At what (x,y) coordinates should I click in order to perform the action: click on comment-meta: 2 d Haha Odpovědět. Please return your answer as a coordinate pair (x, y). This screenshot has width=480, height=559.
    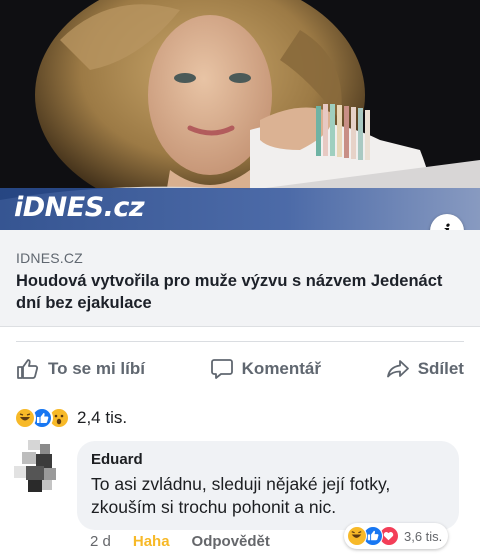
    Looking at the image, I should click on (180, 541).